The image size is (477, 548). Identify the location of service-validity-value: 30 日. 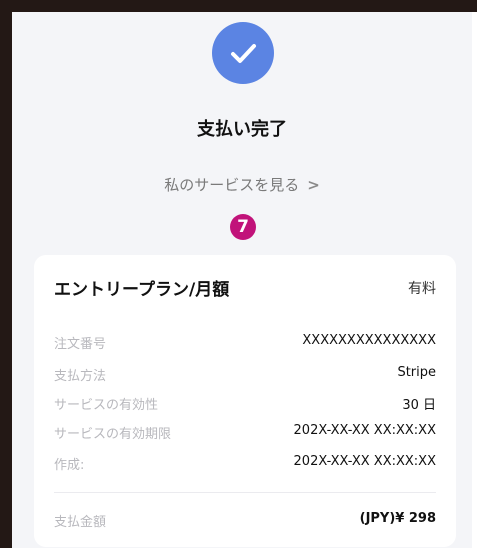
(419, 405).